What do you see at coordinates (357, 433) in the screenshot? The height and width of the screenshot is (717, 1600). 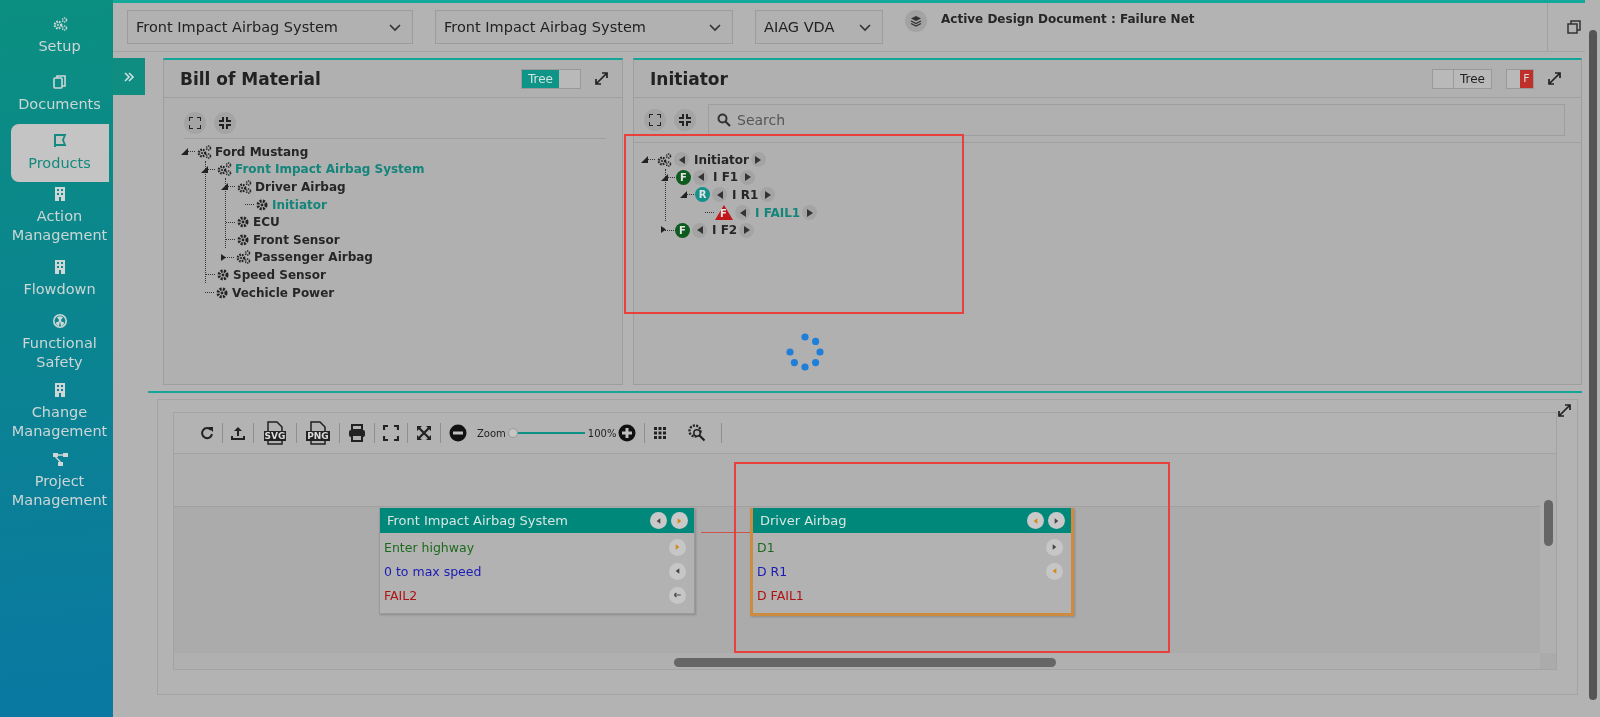 I see `print-icon` at bounding box center [357, 433].